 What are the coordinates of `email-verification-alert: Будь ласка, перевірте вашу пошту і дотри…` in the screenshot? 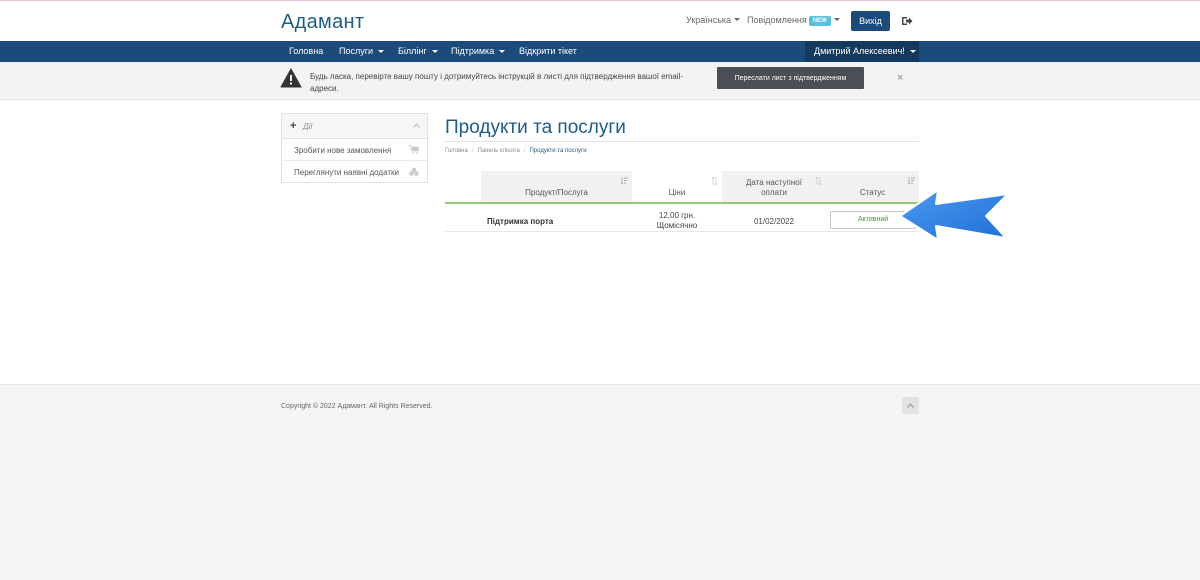 It's located at (600, 81).